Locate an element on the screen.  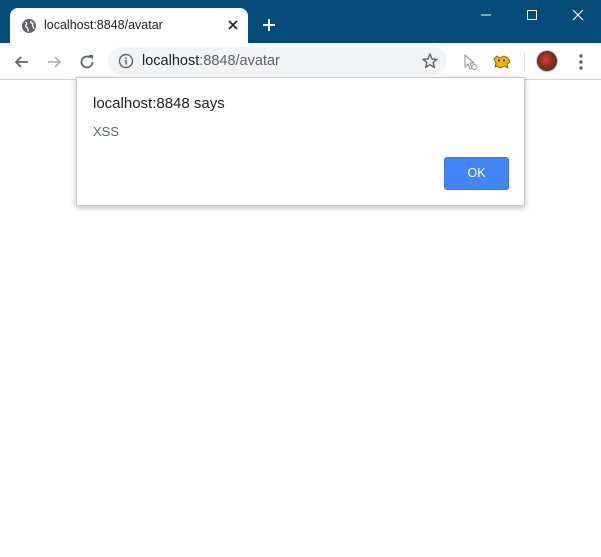
minimize-button is located at coordinates (486, 15).